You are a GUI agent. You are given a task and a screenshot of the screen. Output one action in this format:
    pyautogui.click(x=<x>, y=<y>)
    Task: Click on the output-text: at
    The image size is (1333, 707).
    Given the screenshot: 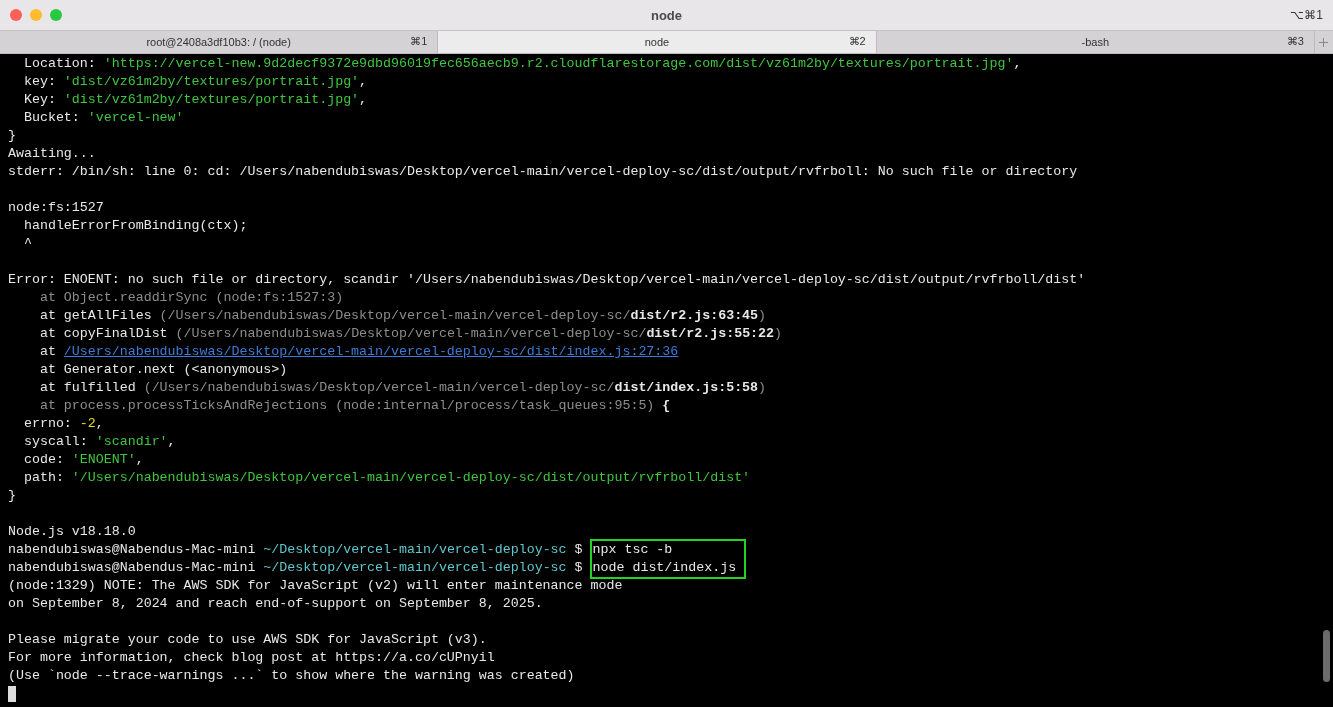 What is the action you would take?
    pyautogui.click(x=47, y=351)
    